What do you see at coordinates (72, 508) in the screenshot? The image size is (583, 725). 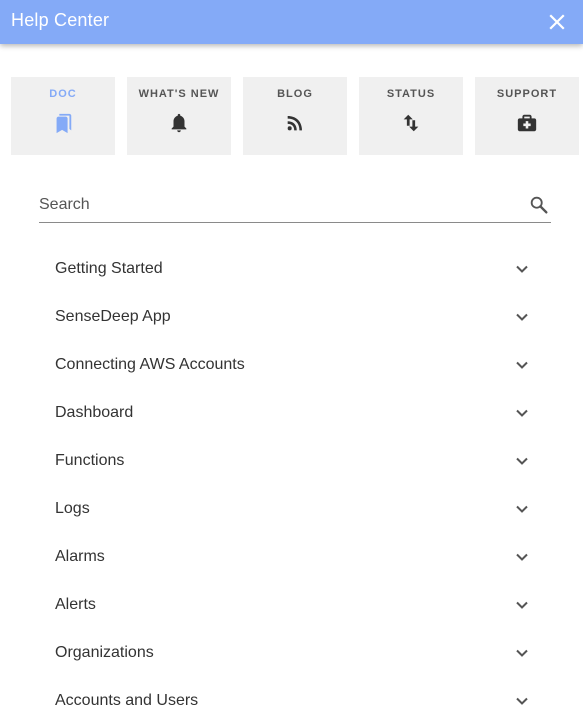 I see `list-item-label: Logs` at bounding box center [72, 508].